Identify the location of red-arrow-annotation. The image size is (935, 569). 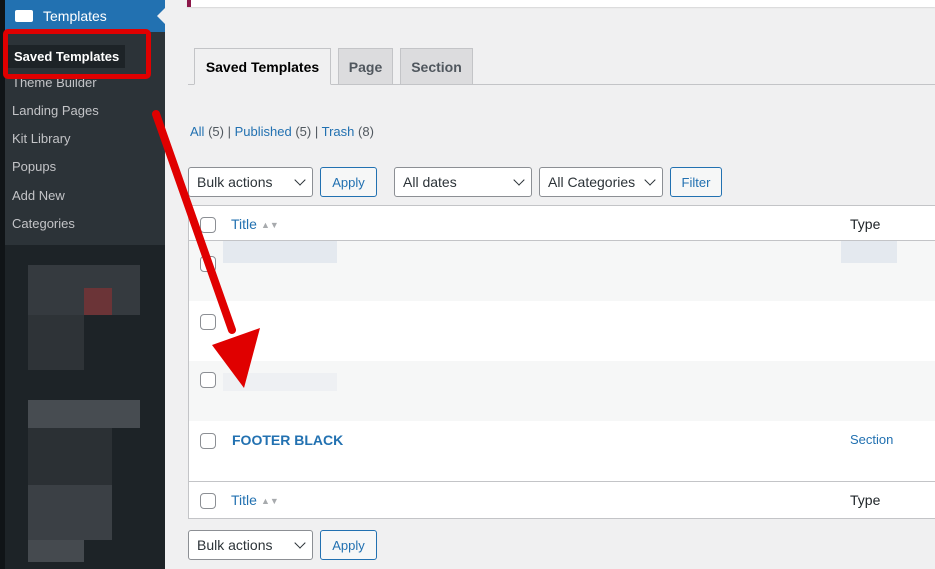
(206, 249).